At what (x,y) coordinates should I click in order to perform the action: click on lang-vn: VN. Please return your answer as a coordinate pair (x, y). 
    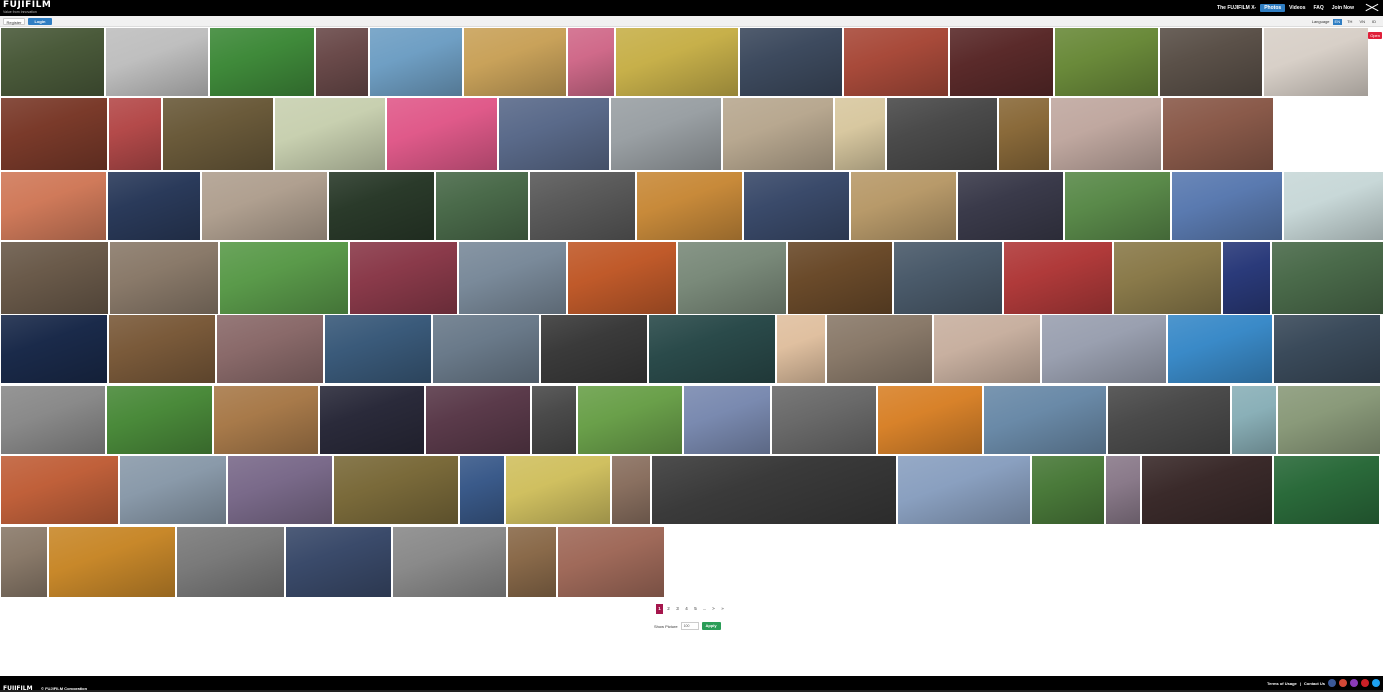
    Looking at the image, I should click on (1362, 22).